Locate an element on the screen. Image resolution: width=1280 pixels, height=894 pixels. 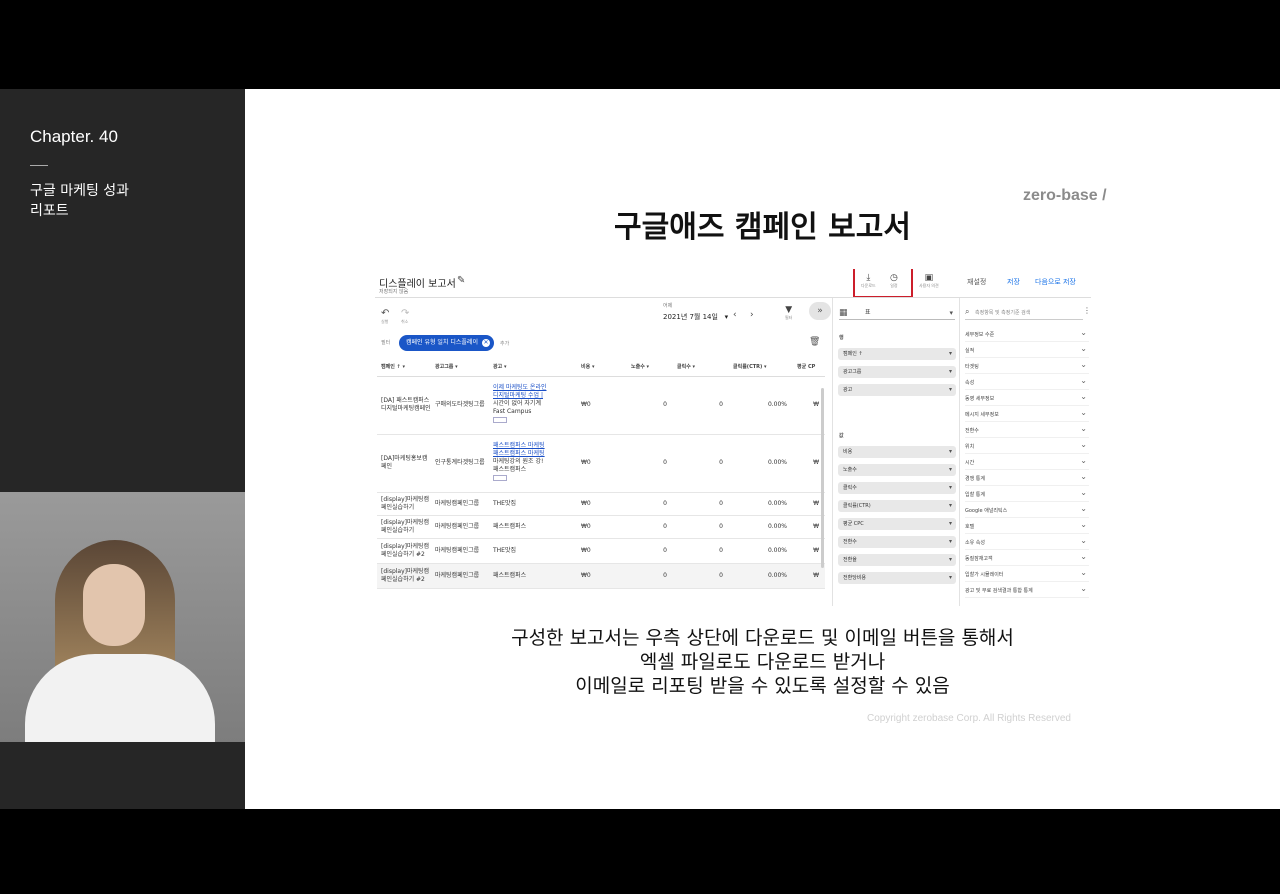
presenter-body is located at coordinates (120, 698).